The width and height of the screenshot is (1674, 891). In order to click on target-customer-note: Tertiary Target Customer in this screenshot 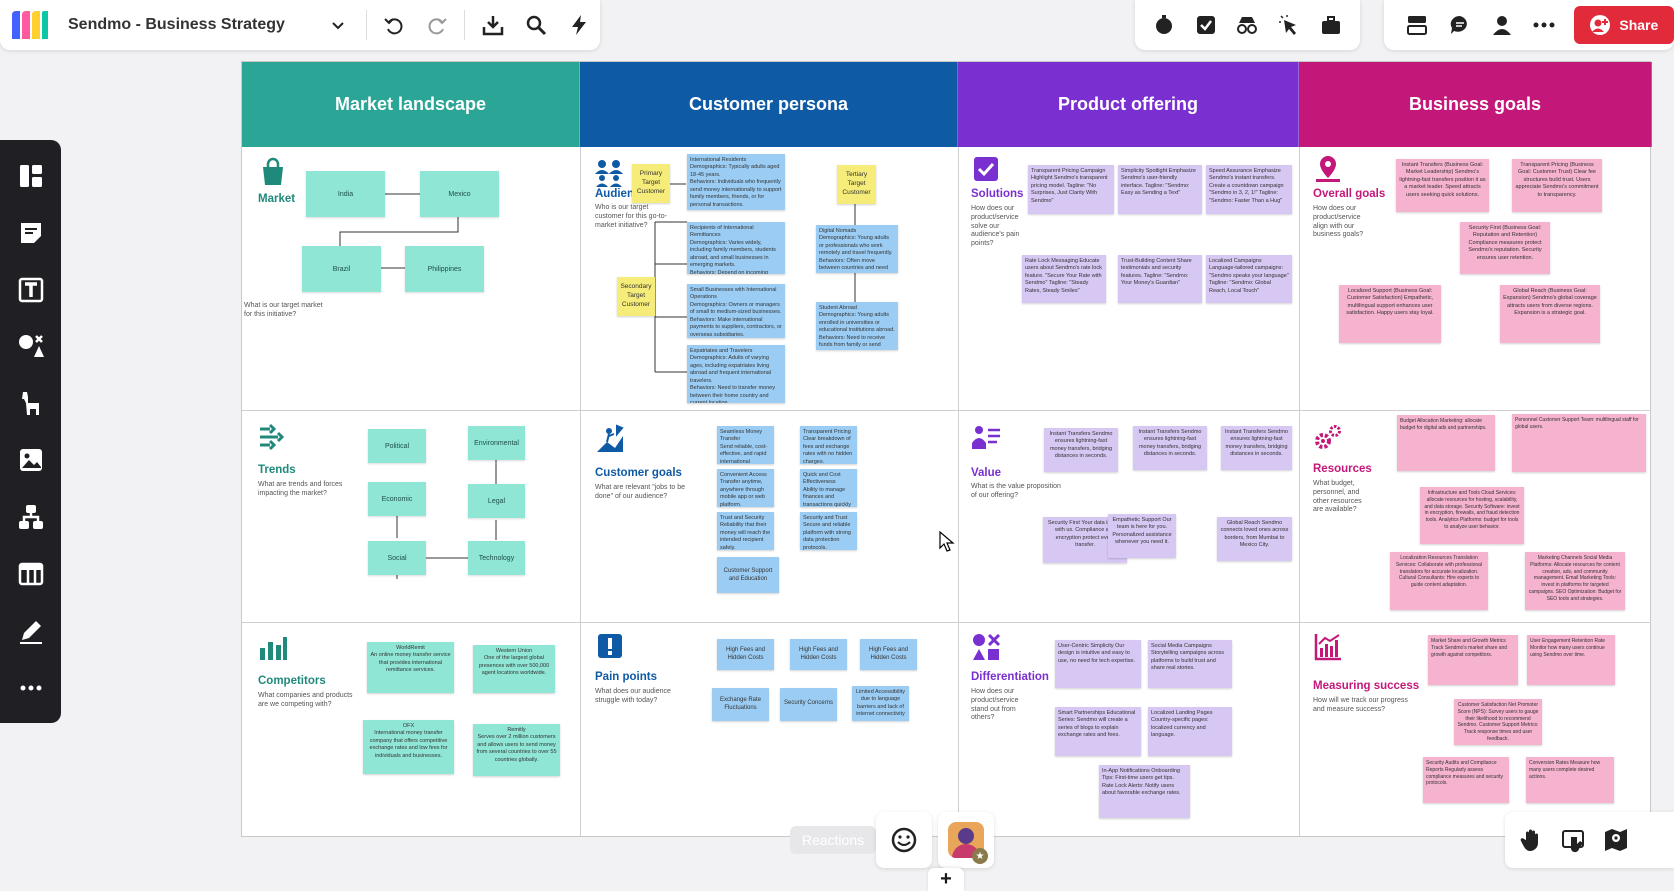, I will do `click(856, 184)`.